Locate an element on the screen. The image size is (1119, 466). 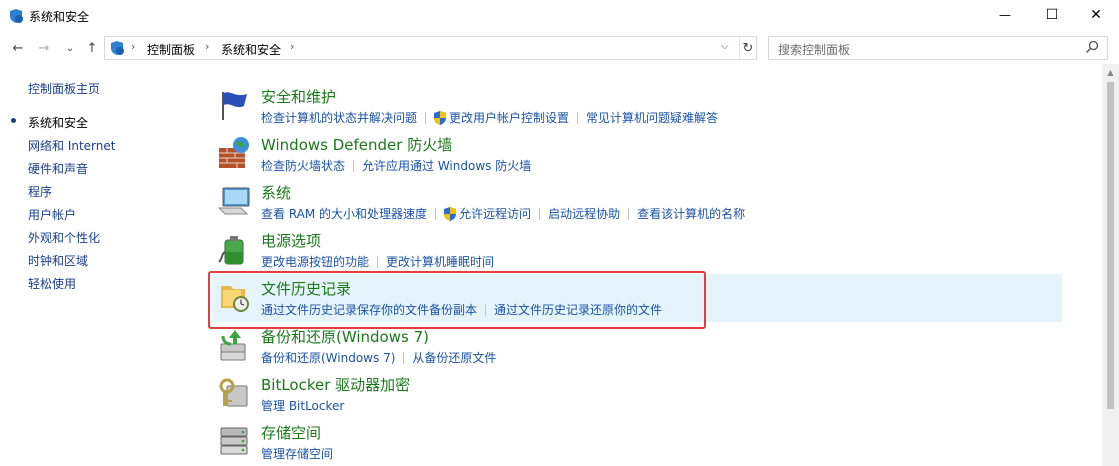
sidebar-item-system-security: 系统和安全 is located at coordinates (58, 122).